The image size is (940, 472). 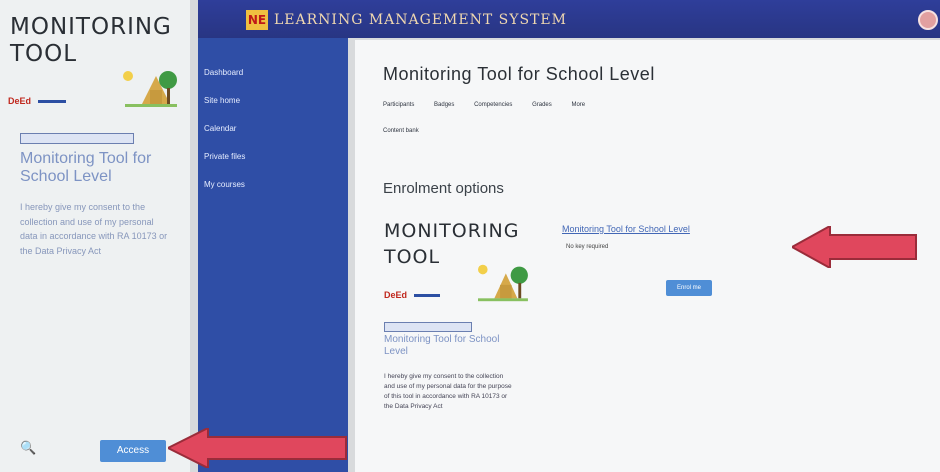 What do you see at coordinates (224, 184) in the screenshot?
I see `sidebar-item-my-courses: My courses` at bounding box center [224, 184].